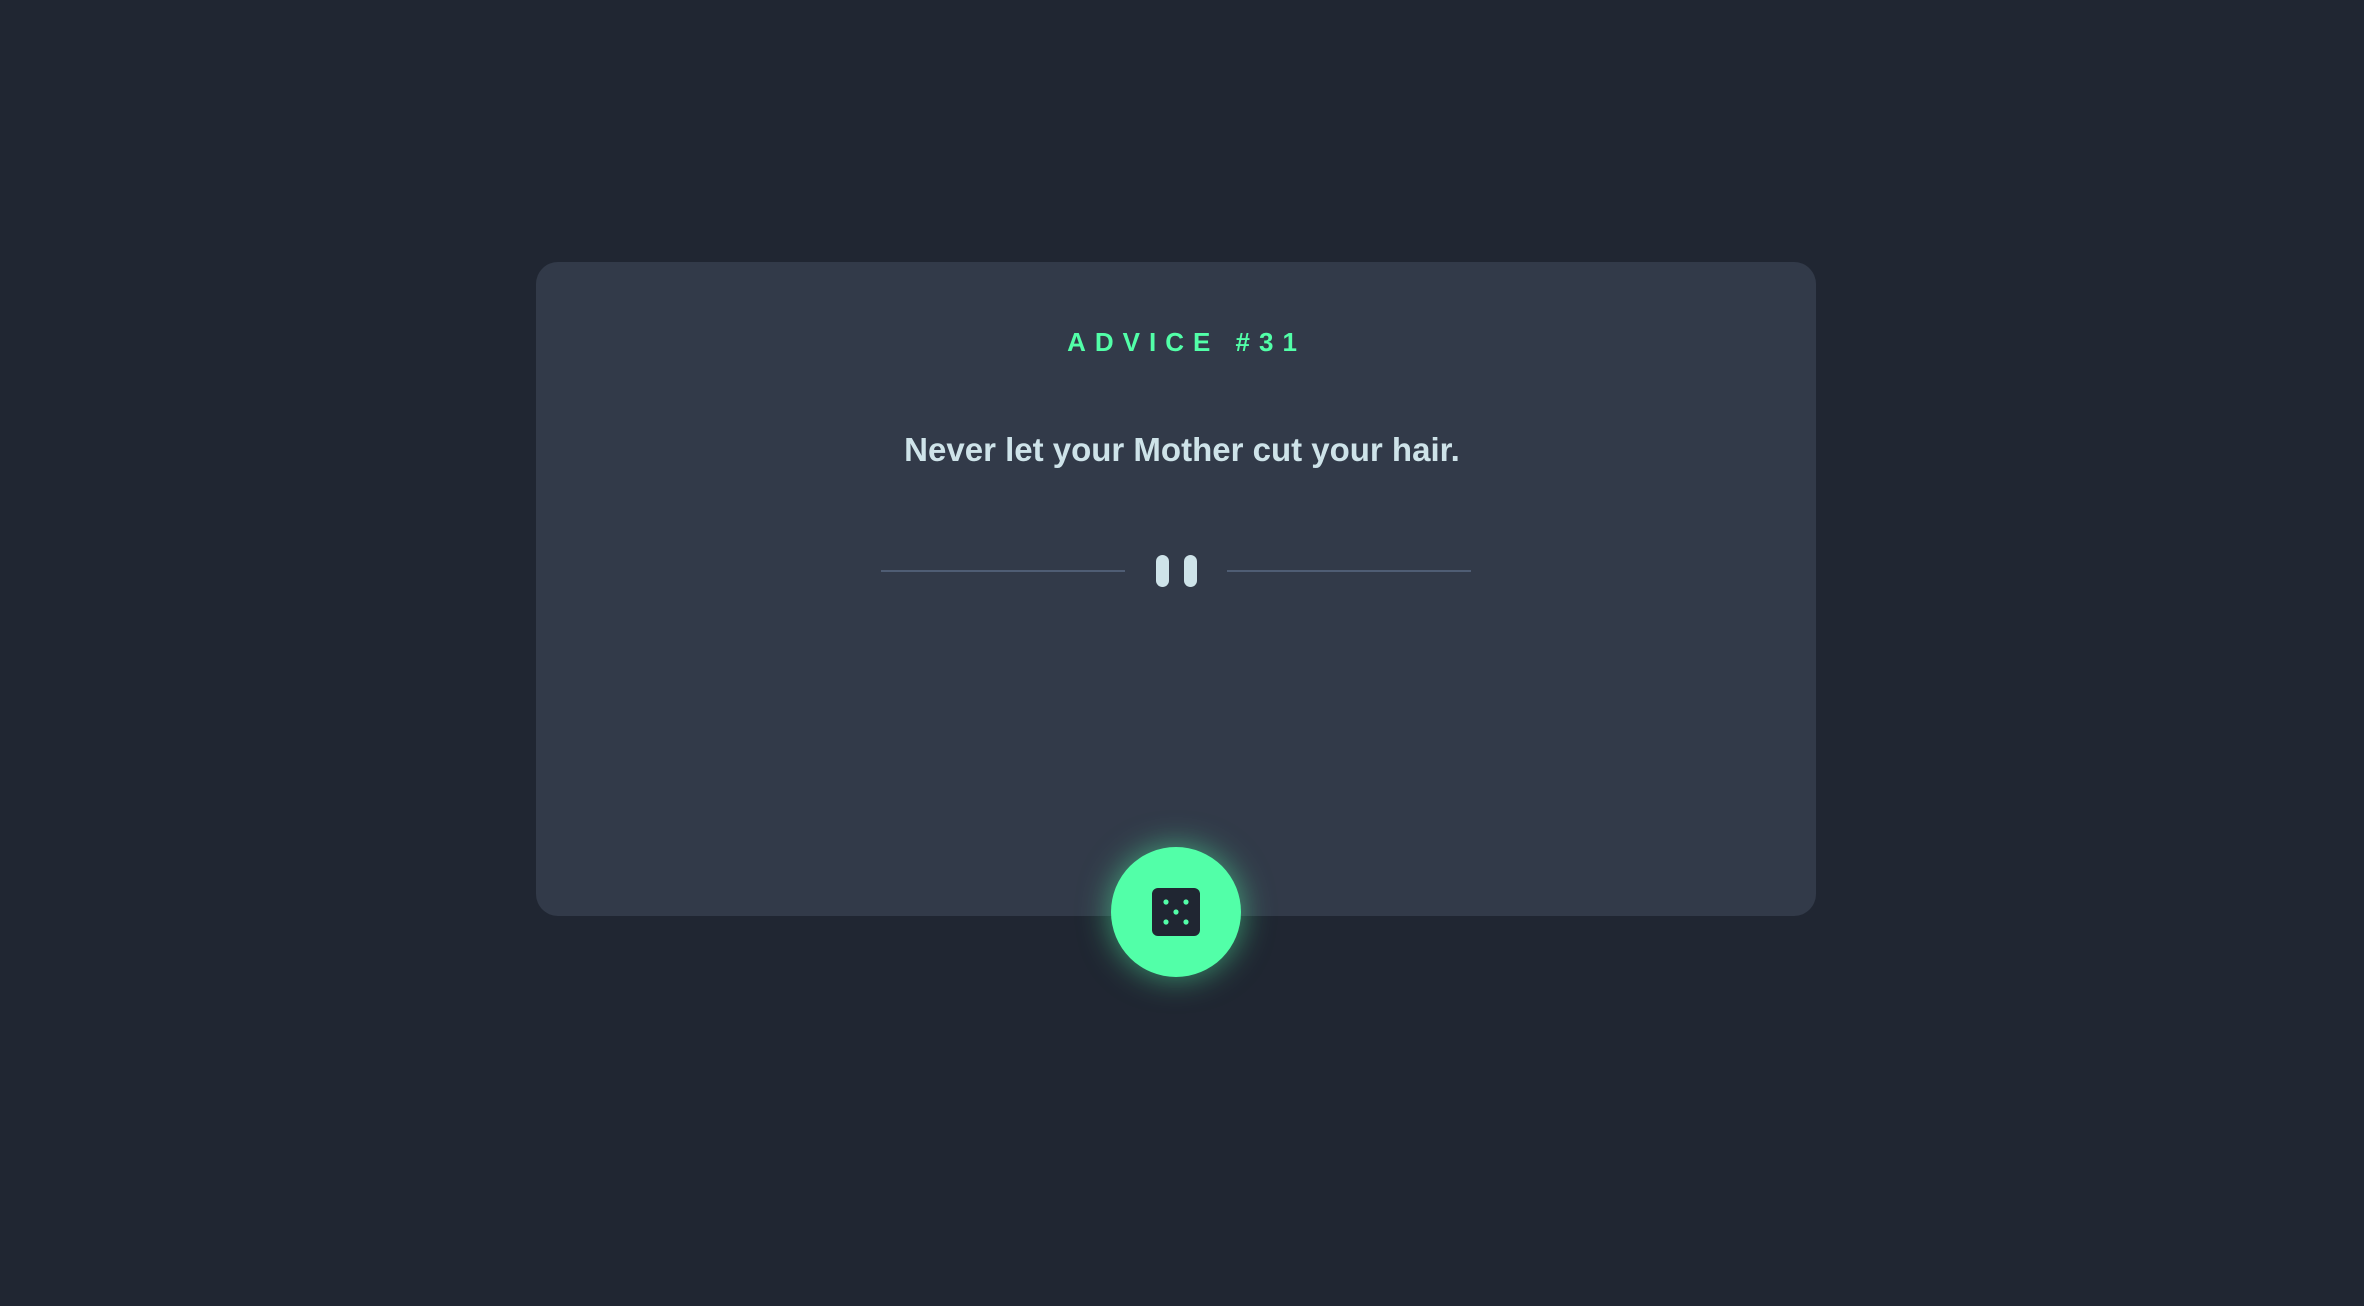  I want to click on dice-button, so click(1176, 912).